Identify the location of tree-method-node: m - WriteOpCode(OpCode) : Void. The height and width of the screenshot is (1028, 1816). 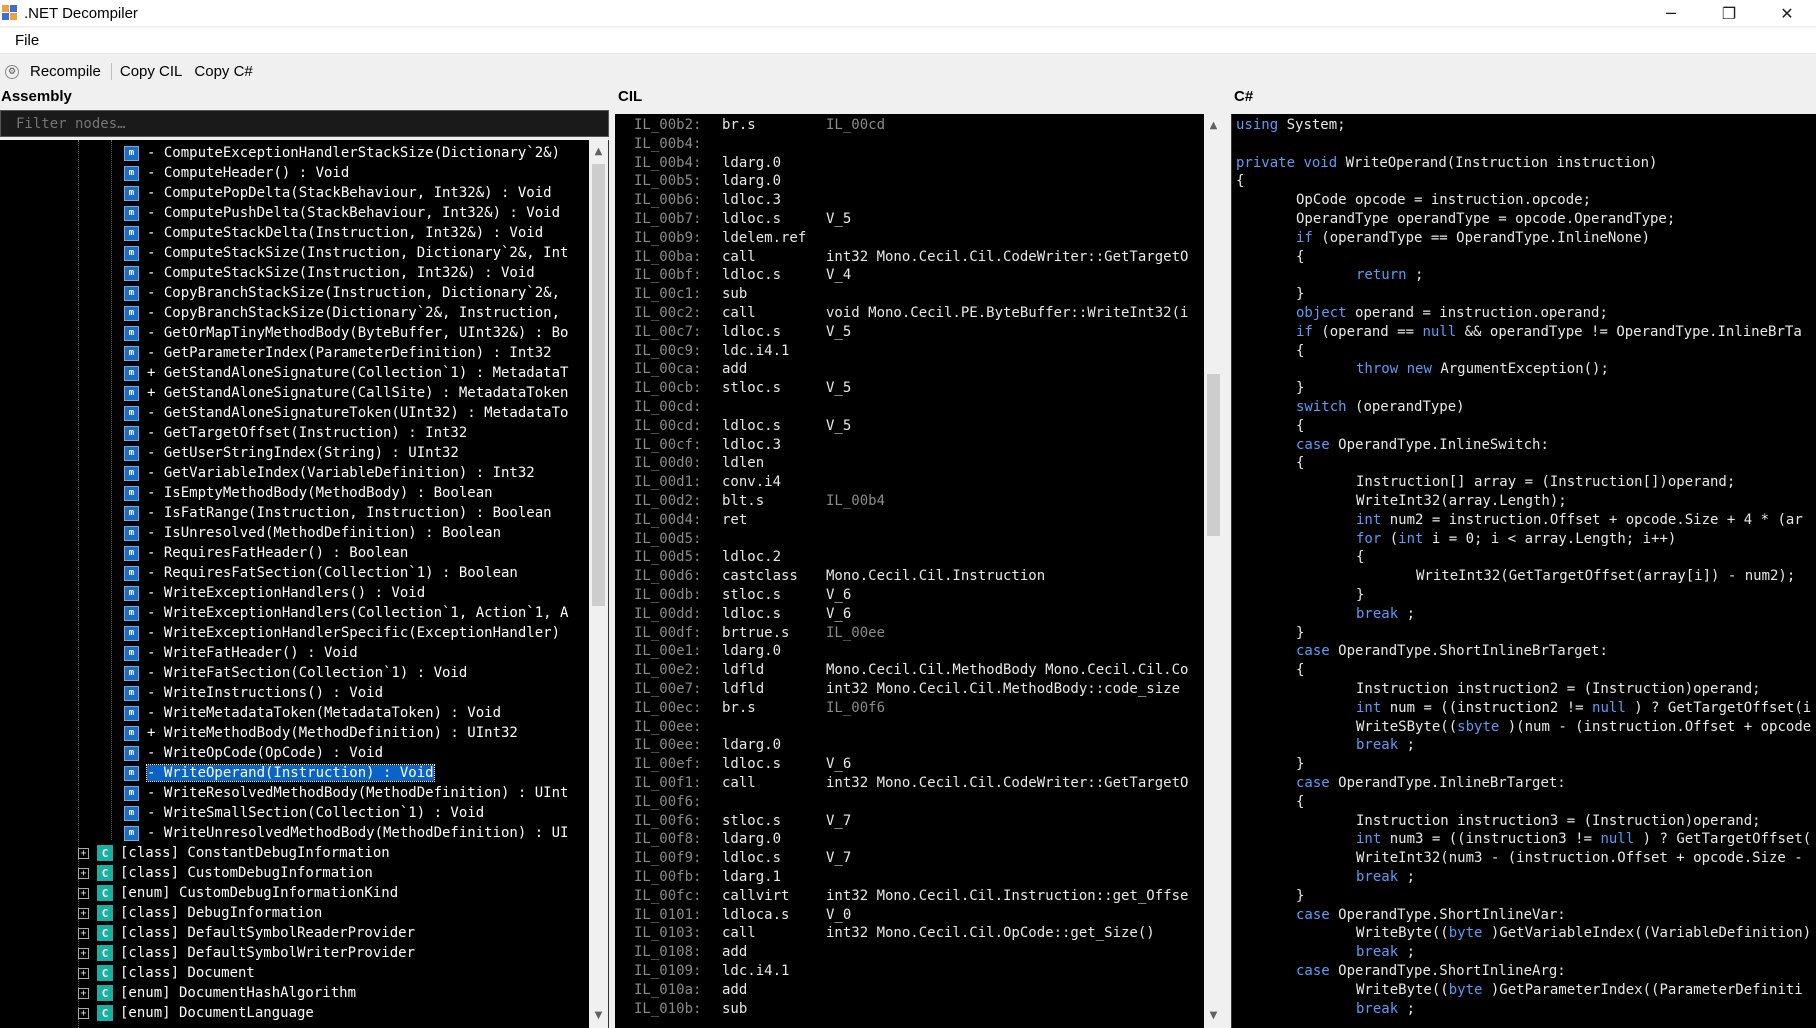
(253, 753).